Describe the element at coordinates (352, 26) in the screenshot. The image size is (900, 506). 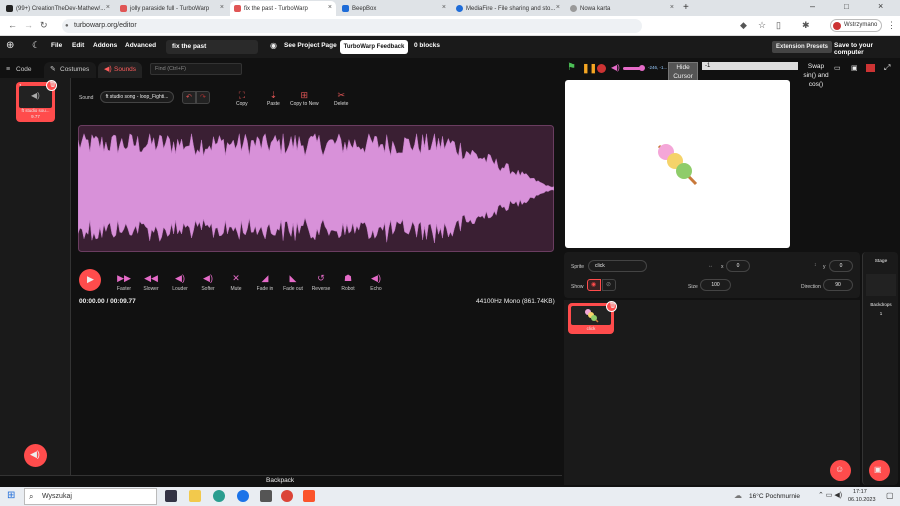
I see `url-input: ● turbowarp.org/editor` at that location.